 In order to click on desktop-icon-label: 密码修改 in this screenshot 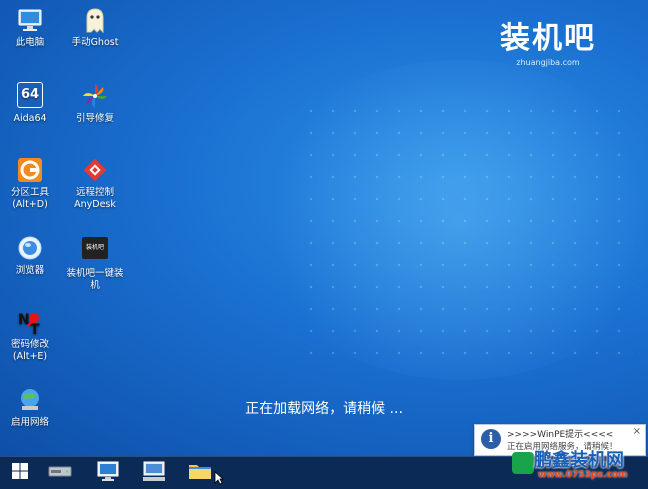, I will do `click(29, 344)`.